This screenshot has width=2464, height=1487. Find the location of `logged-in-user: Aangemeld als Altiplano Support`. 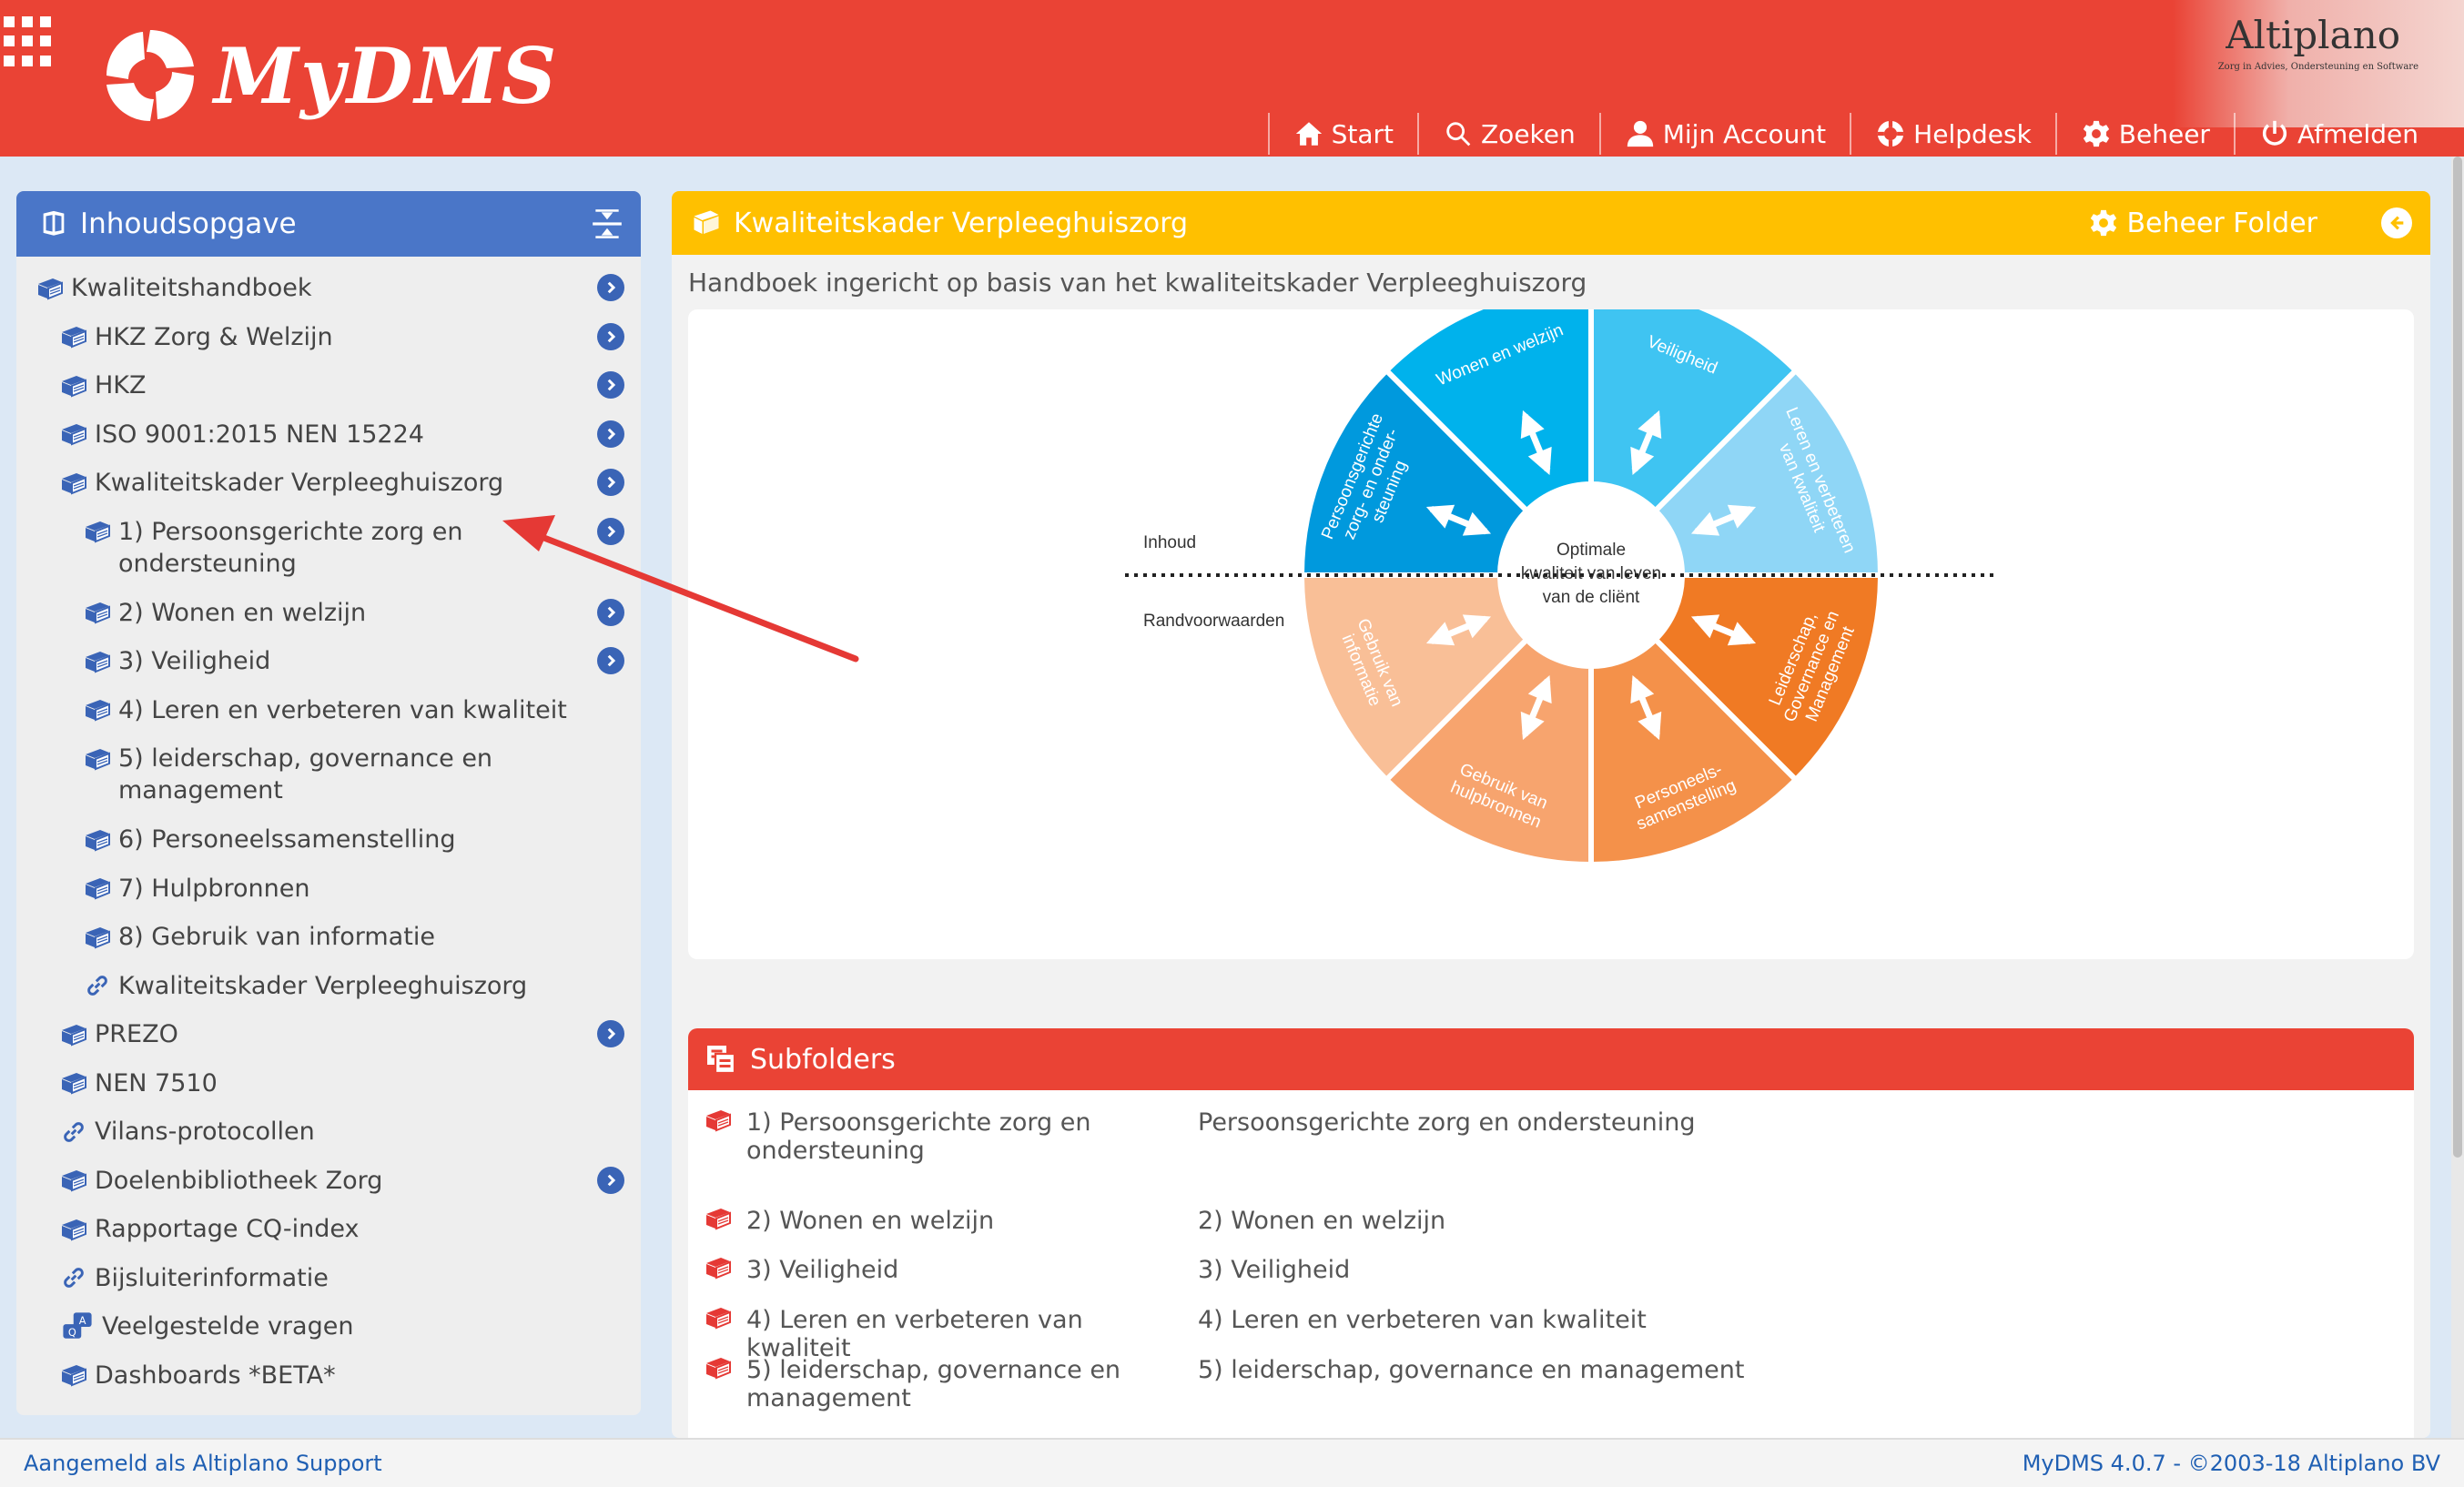

logged-in-user: Aangemeld als Altiplano Support is located at coordinates (203, 1464).